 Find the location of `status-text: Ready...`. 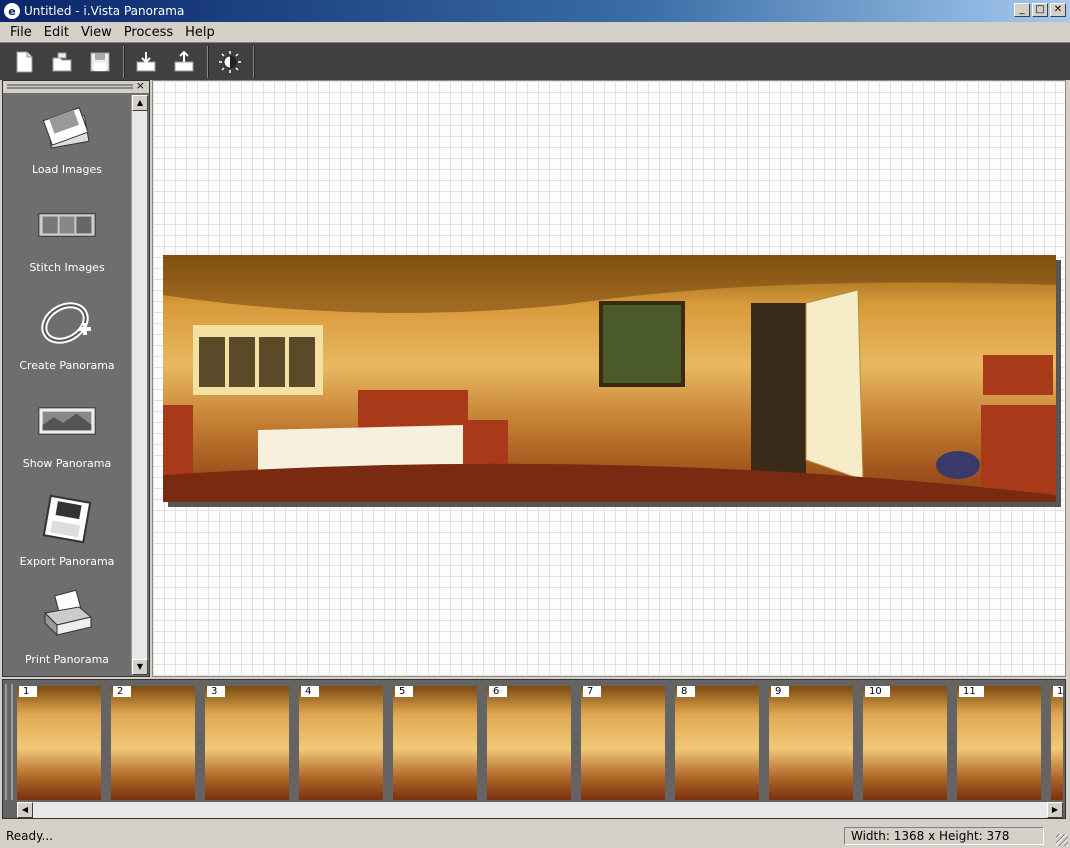

status-text: Ready... is located at coordinates (29, 836).